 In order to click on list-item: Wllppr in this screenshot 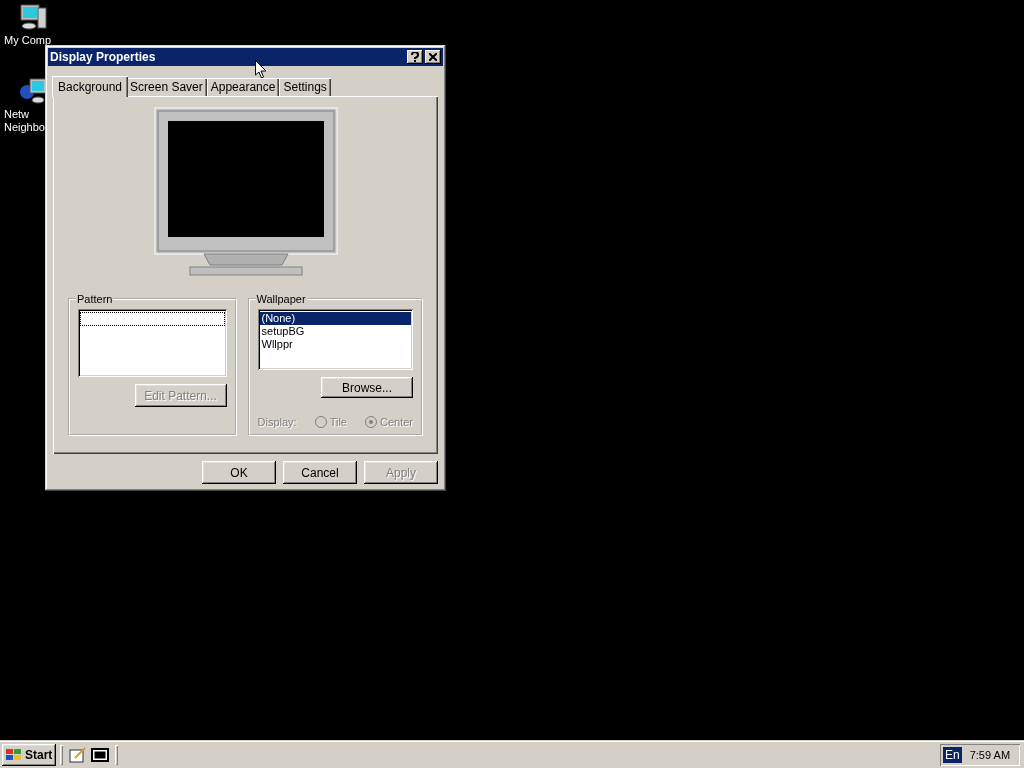, I will do `click(335, 344)`.